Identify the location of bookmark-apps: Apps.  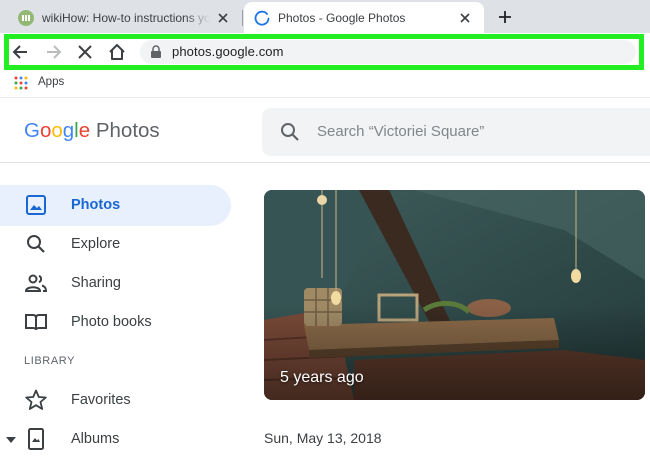
(51, 82).